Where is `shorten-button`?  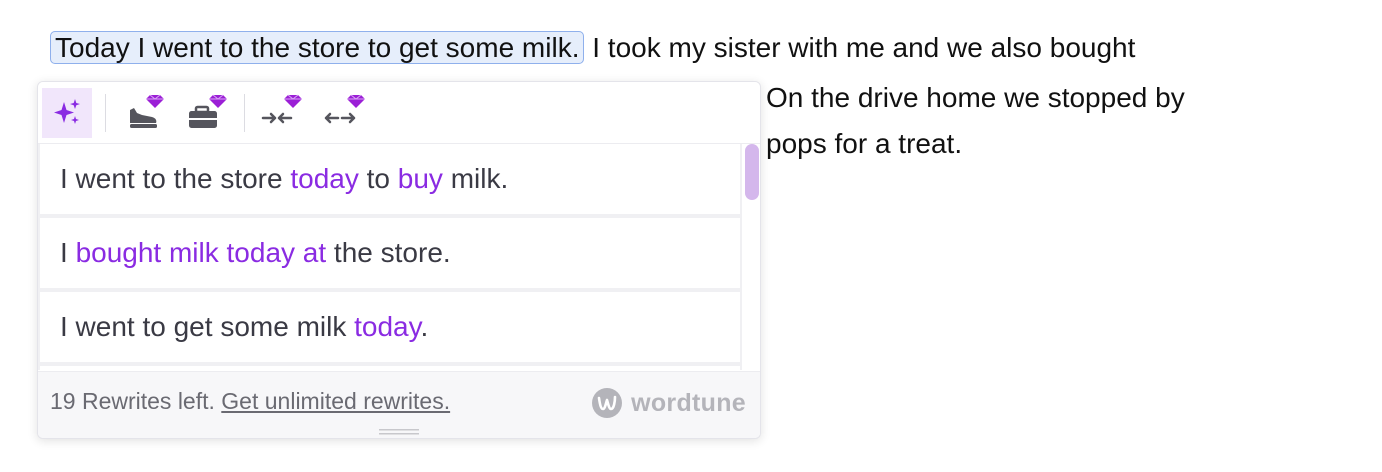
shorten-button is located at coordinates (281, 113).